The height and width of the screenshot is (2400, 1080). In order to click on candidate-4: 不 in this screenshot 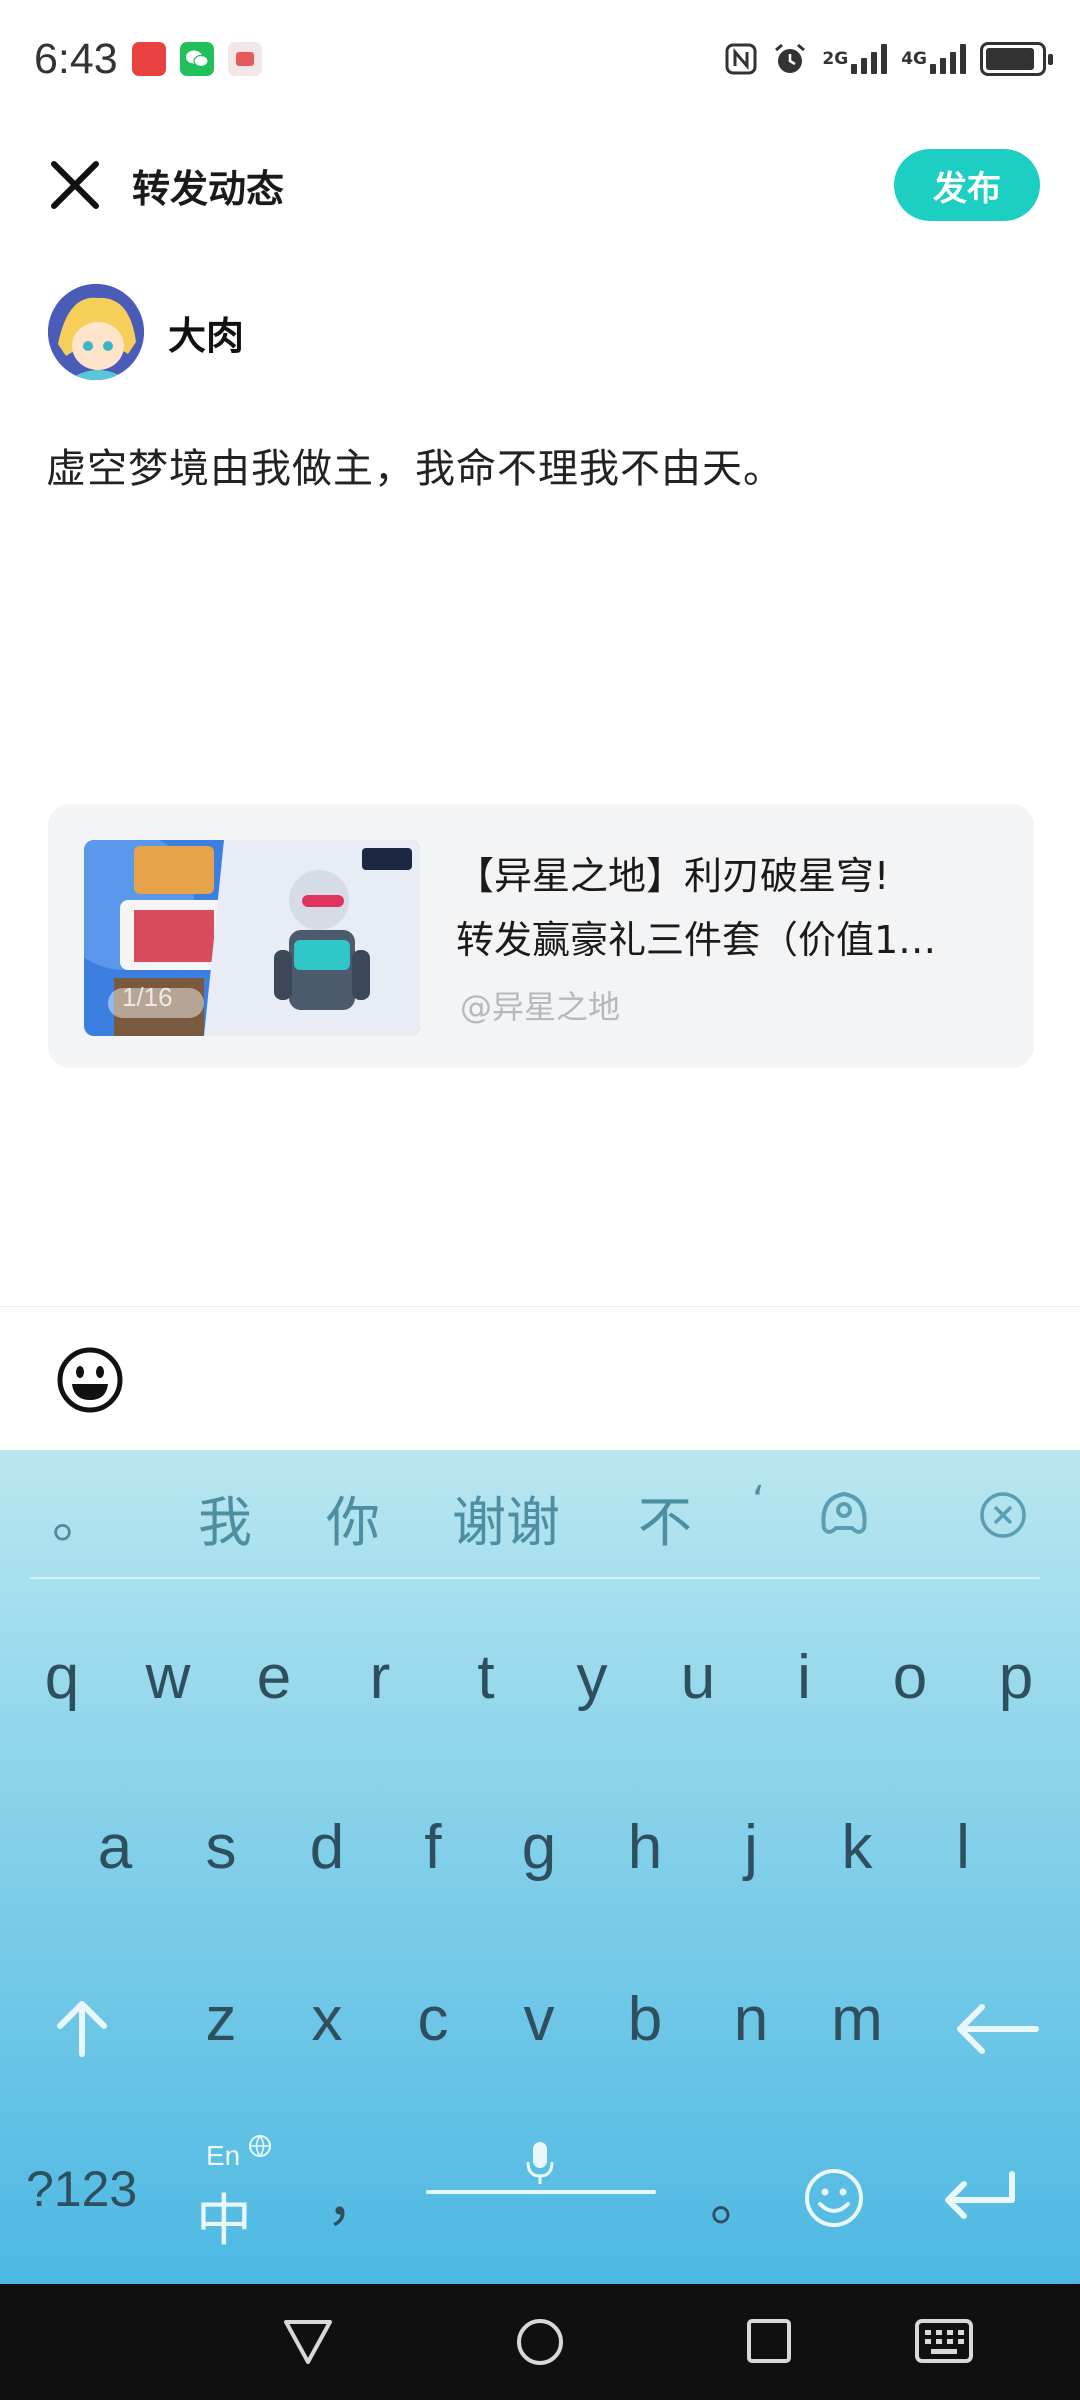, I will do `click(665, 1517)`.